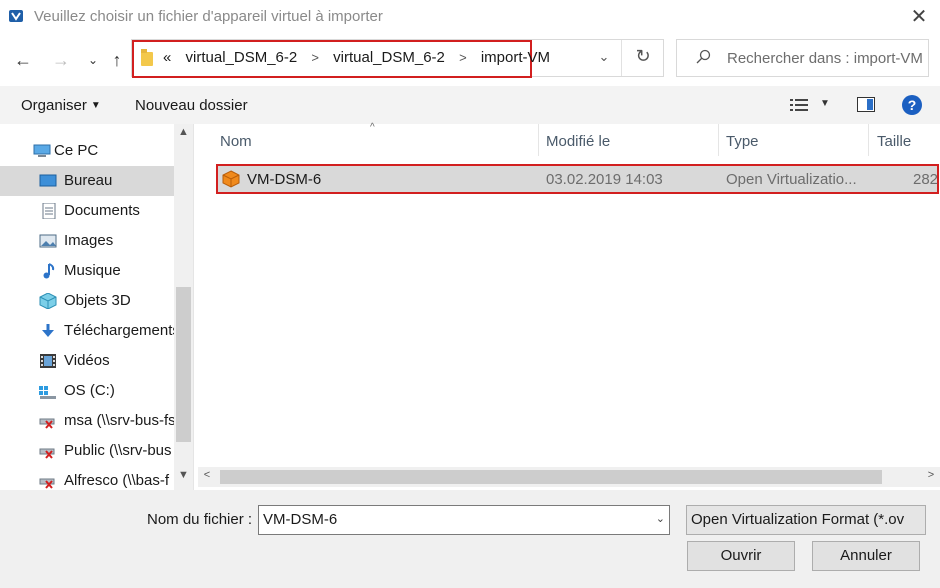 The width and height of the screenshot is (940, 588). I want to click on documents-icon, so click(49, 211).